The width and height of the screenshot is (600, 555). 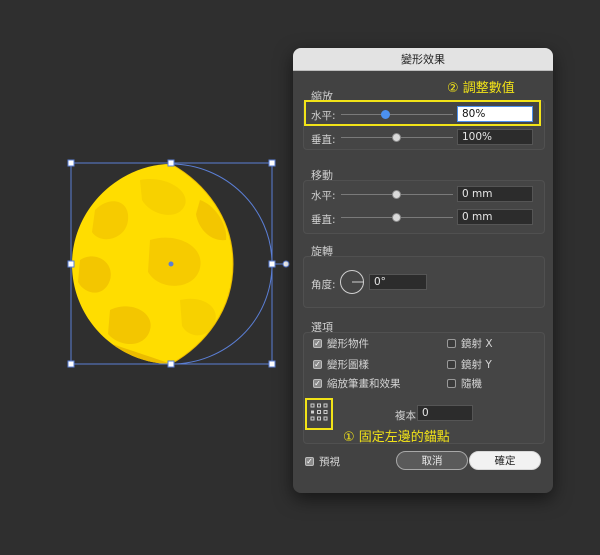 What do you see at coordinates (323, 140) in the screenshot?
I see `scale-vertical-label: 垂直:` at bounding box center [323, 140].